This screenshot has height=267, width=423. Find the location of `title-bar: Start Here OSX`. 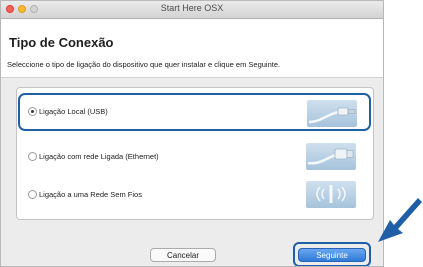

title-bar: Start Here OSX is located at coordinates (192, 10).